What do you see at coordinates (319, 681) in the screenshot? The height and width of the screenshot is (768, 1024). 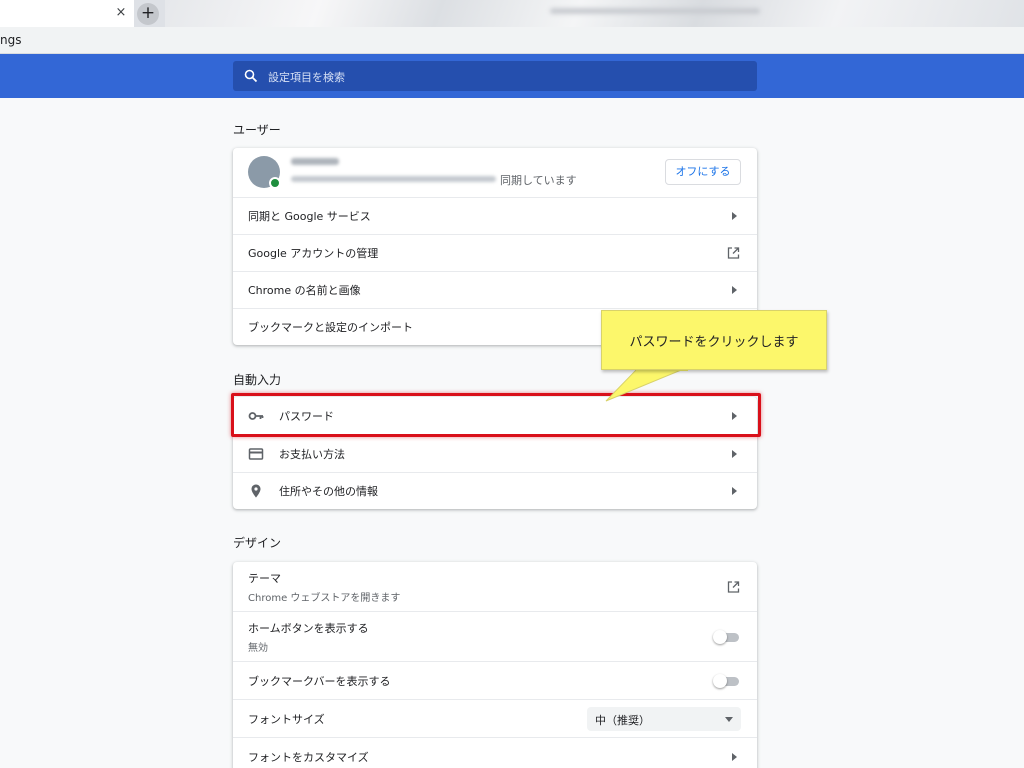 I see `row-label: ブックマークバーを表示する` at bounding box center [319, 681].